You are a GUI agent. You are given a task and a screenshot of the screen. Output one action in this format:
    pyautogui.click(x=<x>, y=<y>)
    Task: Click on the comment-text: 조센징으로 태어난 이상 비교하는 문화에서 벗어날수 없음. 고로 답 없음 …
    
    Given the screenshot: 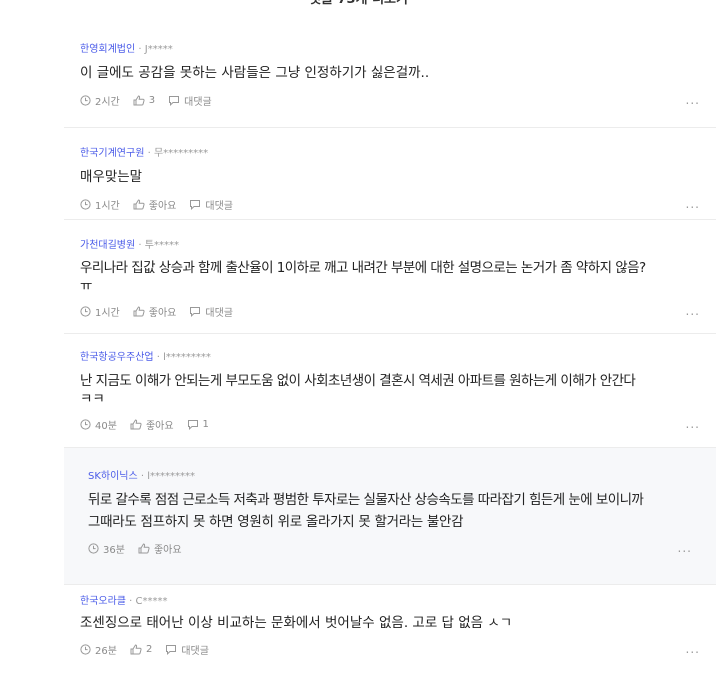 What is the action you would take?
    pyautogui.click(x=296, y=623)
    